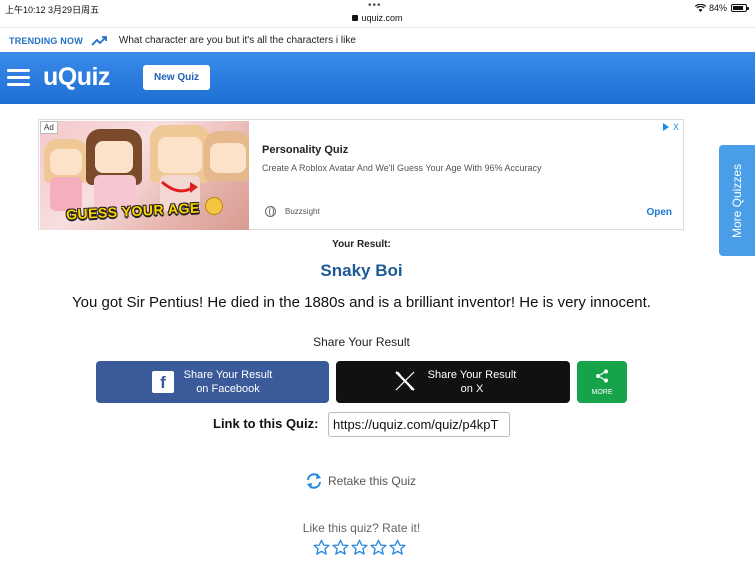 Image resolution: width=755 pixels, height=566 pixels. I want to click on retake-quiz-button: Retake this Quiz, so click(360, 481).